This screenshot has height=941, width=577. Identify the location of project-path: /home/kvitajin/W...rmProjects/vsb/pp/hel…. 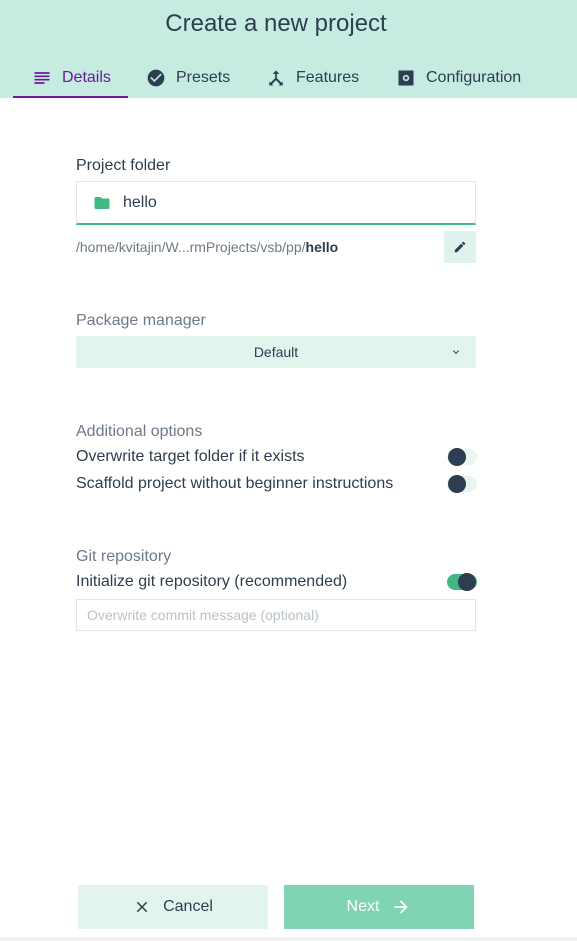
(207, 247).